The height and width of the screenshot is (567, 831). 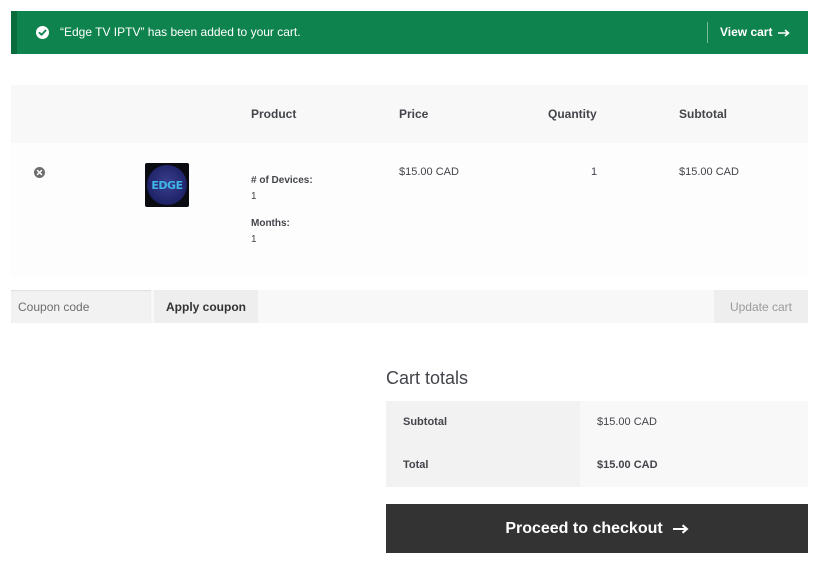 What do you see at coordinates (694, 465) in the screenshot?
I see `totals-total-value: $15.00 CAD` at bounding box center [694, 465].